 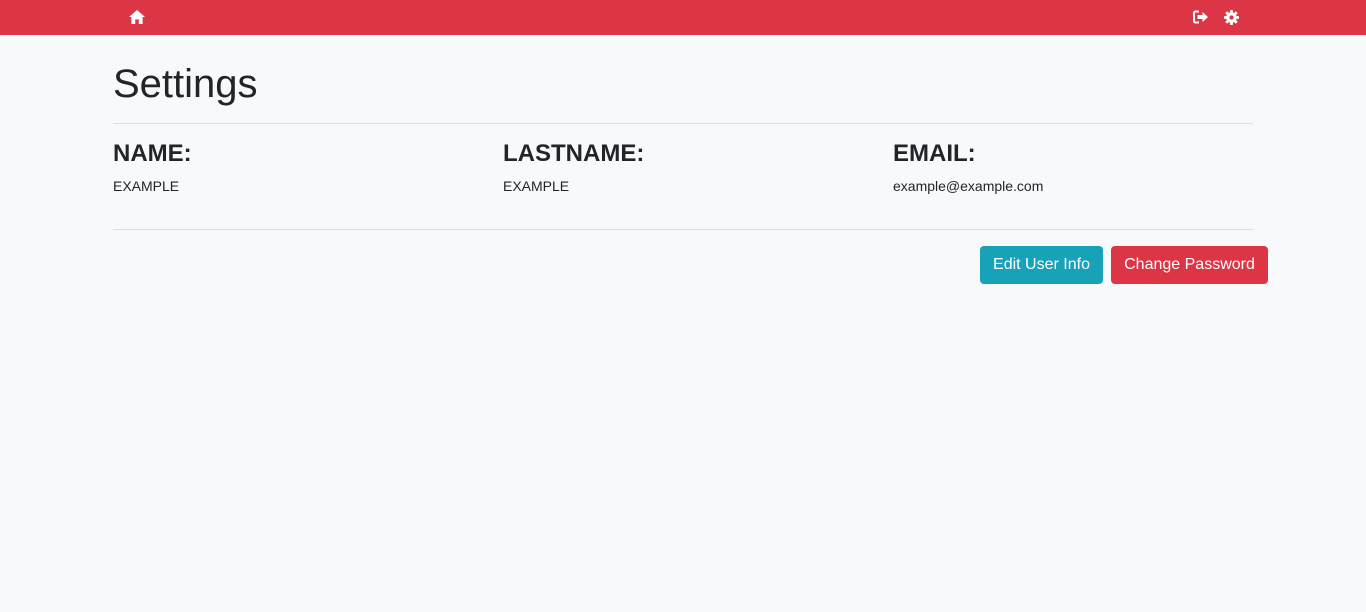 What do you see at coordinates (1073, 166) in the screenshot?
I see `email-section: EMAIL: example@example.com` at bounding box center [1073, 166].